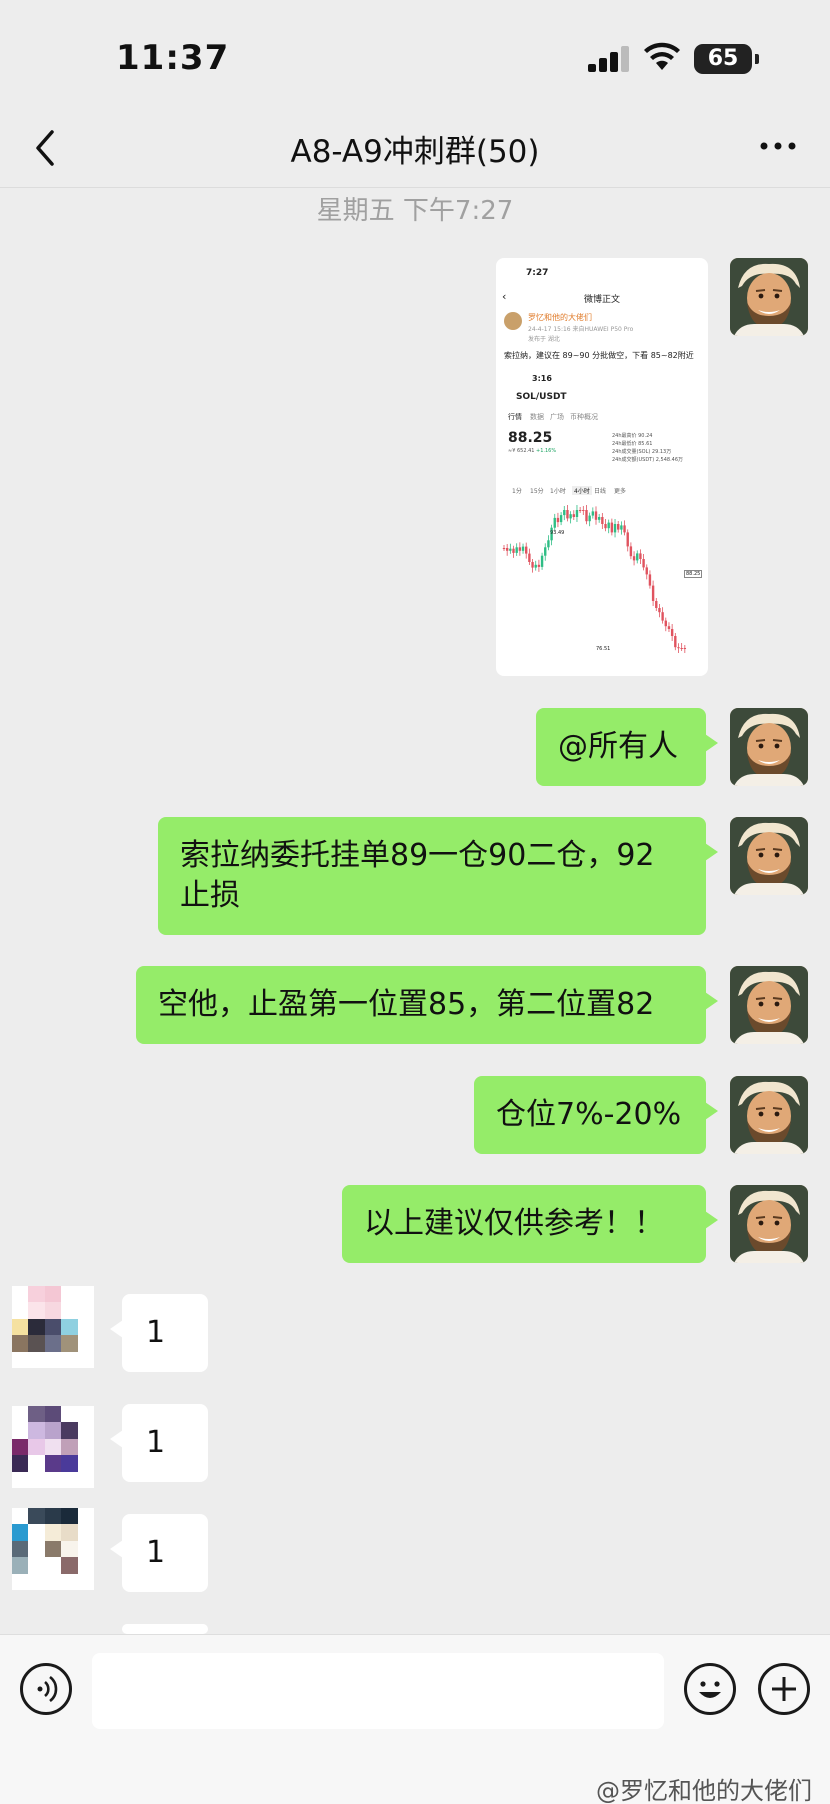 This screenshot has width=830, height=1804. What do you see at coordinates (642, 452) in the screenshot?
I see `img-stat: 24h成交量(SOL) 29.13万` at bounding box center [642, 452].